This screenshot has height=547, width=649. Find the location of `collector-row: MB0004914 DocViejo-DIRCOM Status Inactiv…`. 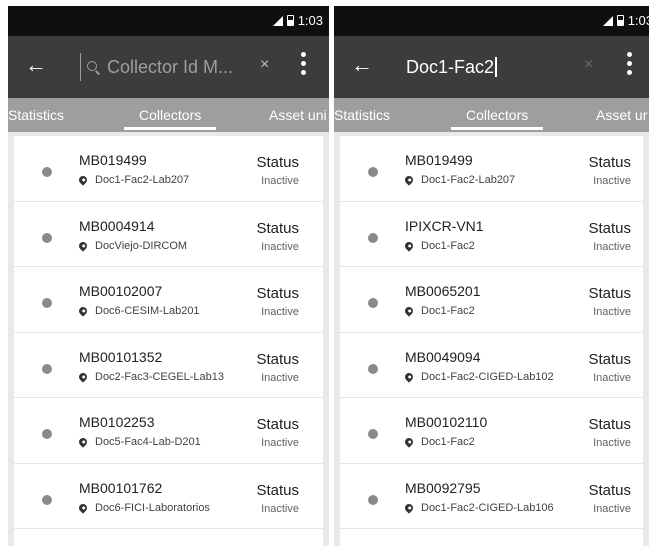

collector-row: MB0004914 DocViejo-DIRCOM Status Inactiv… is located at coordinates (168, 234).